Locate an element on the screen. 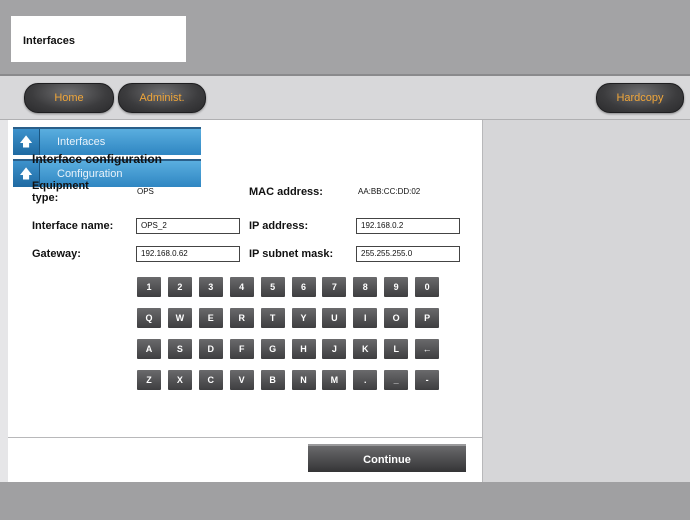 The image size is (690, 520). keyboard-key: O is located at coordinates (396, 318).